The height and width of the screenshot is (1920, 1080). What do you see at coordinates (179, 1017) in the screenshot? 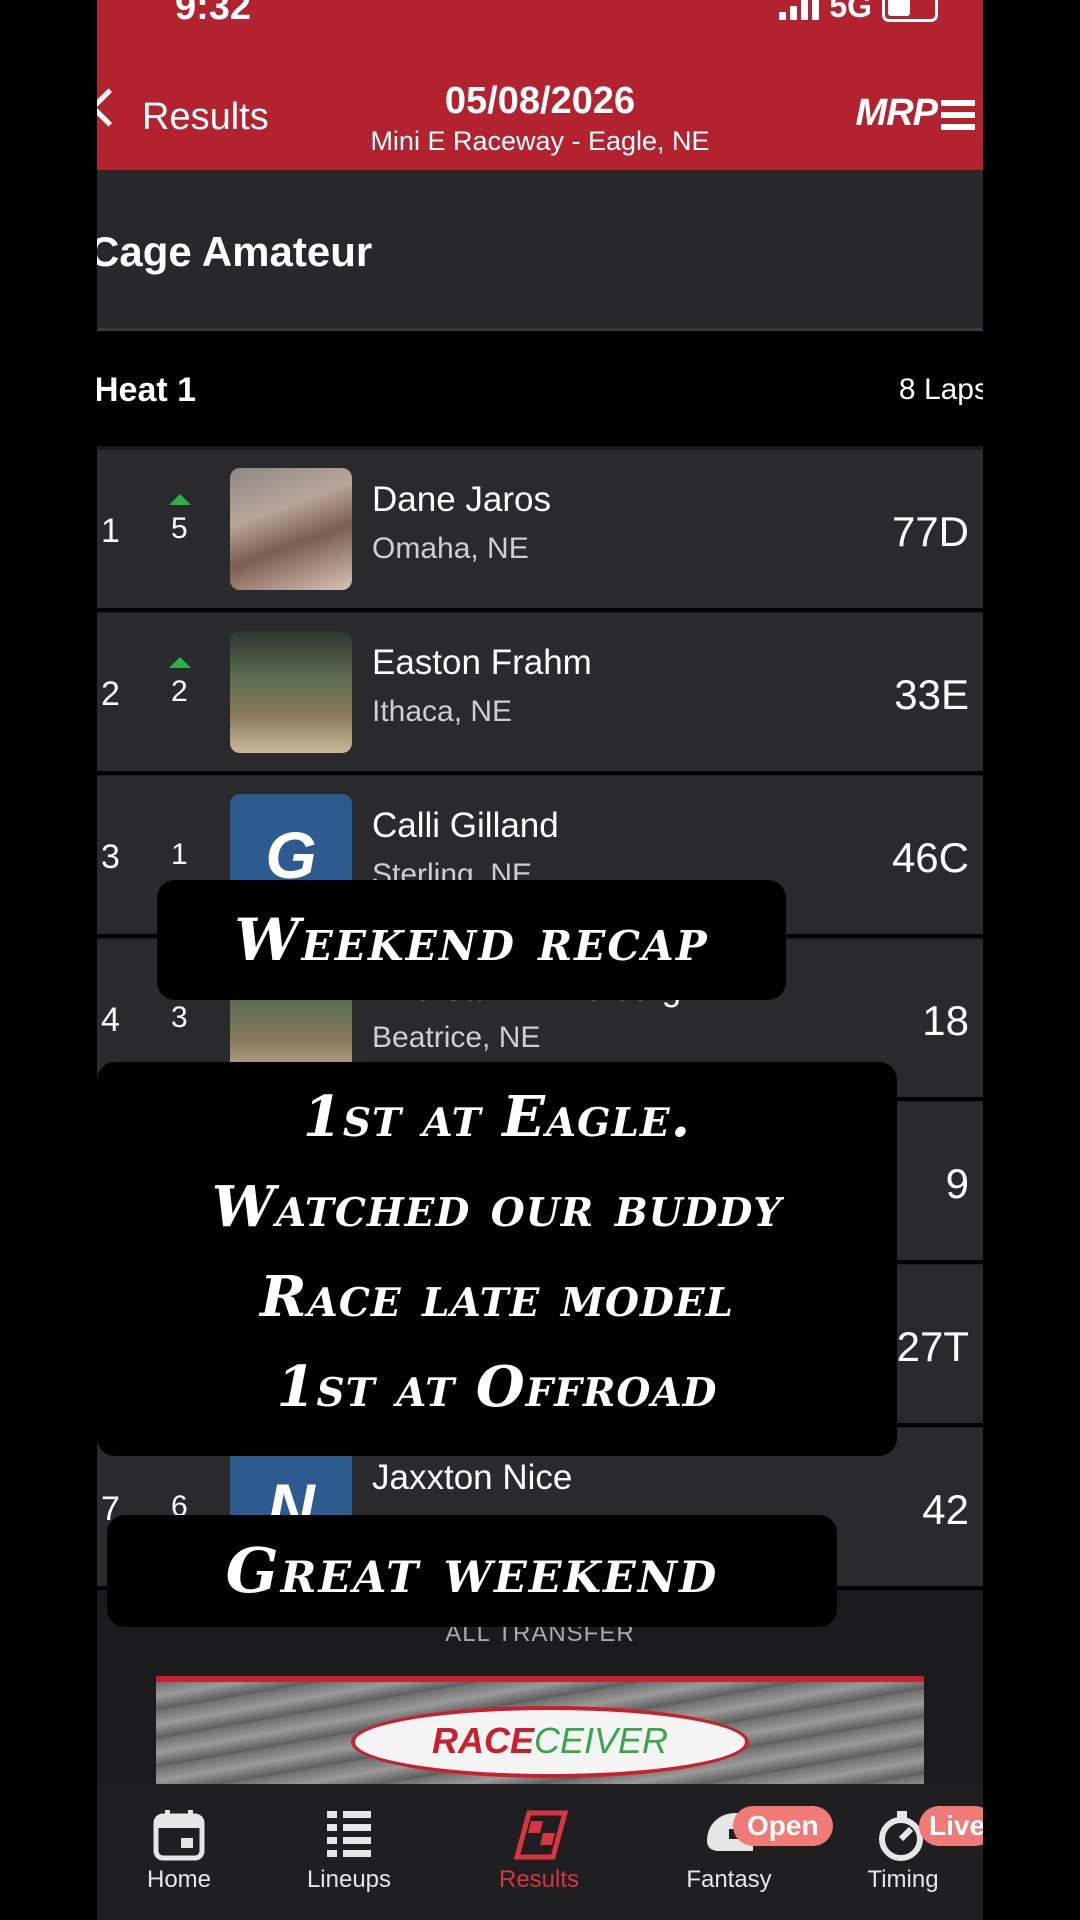
I see `start-position: 3` at bounding box center [179, 1017].